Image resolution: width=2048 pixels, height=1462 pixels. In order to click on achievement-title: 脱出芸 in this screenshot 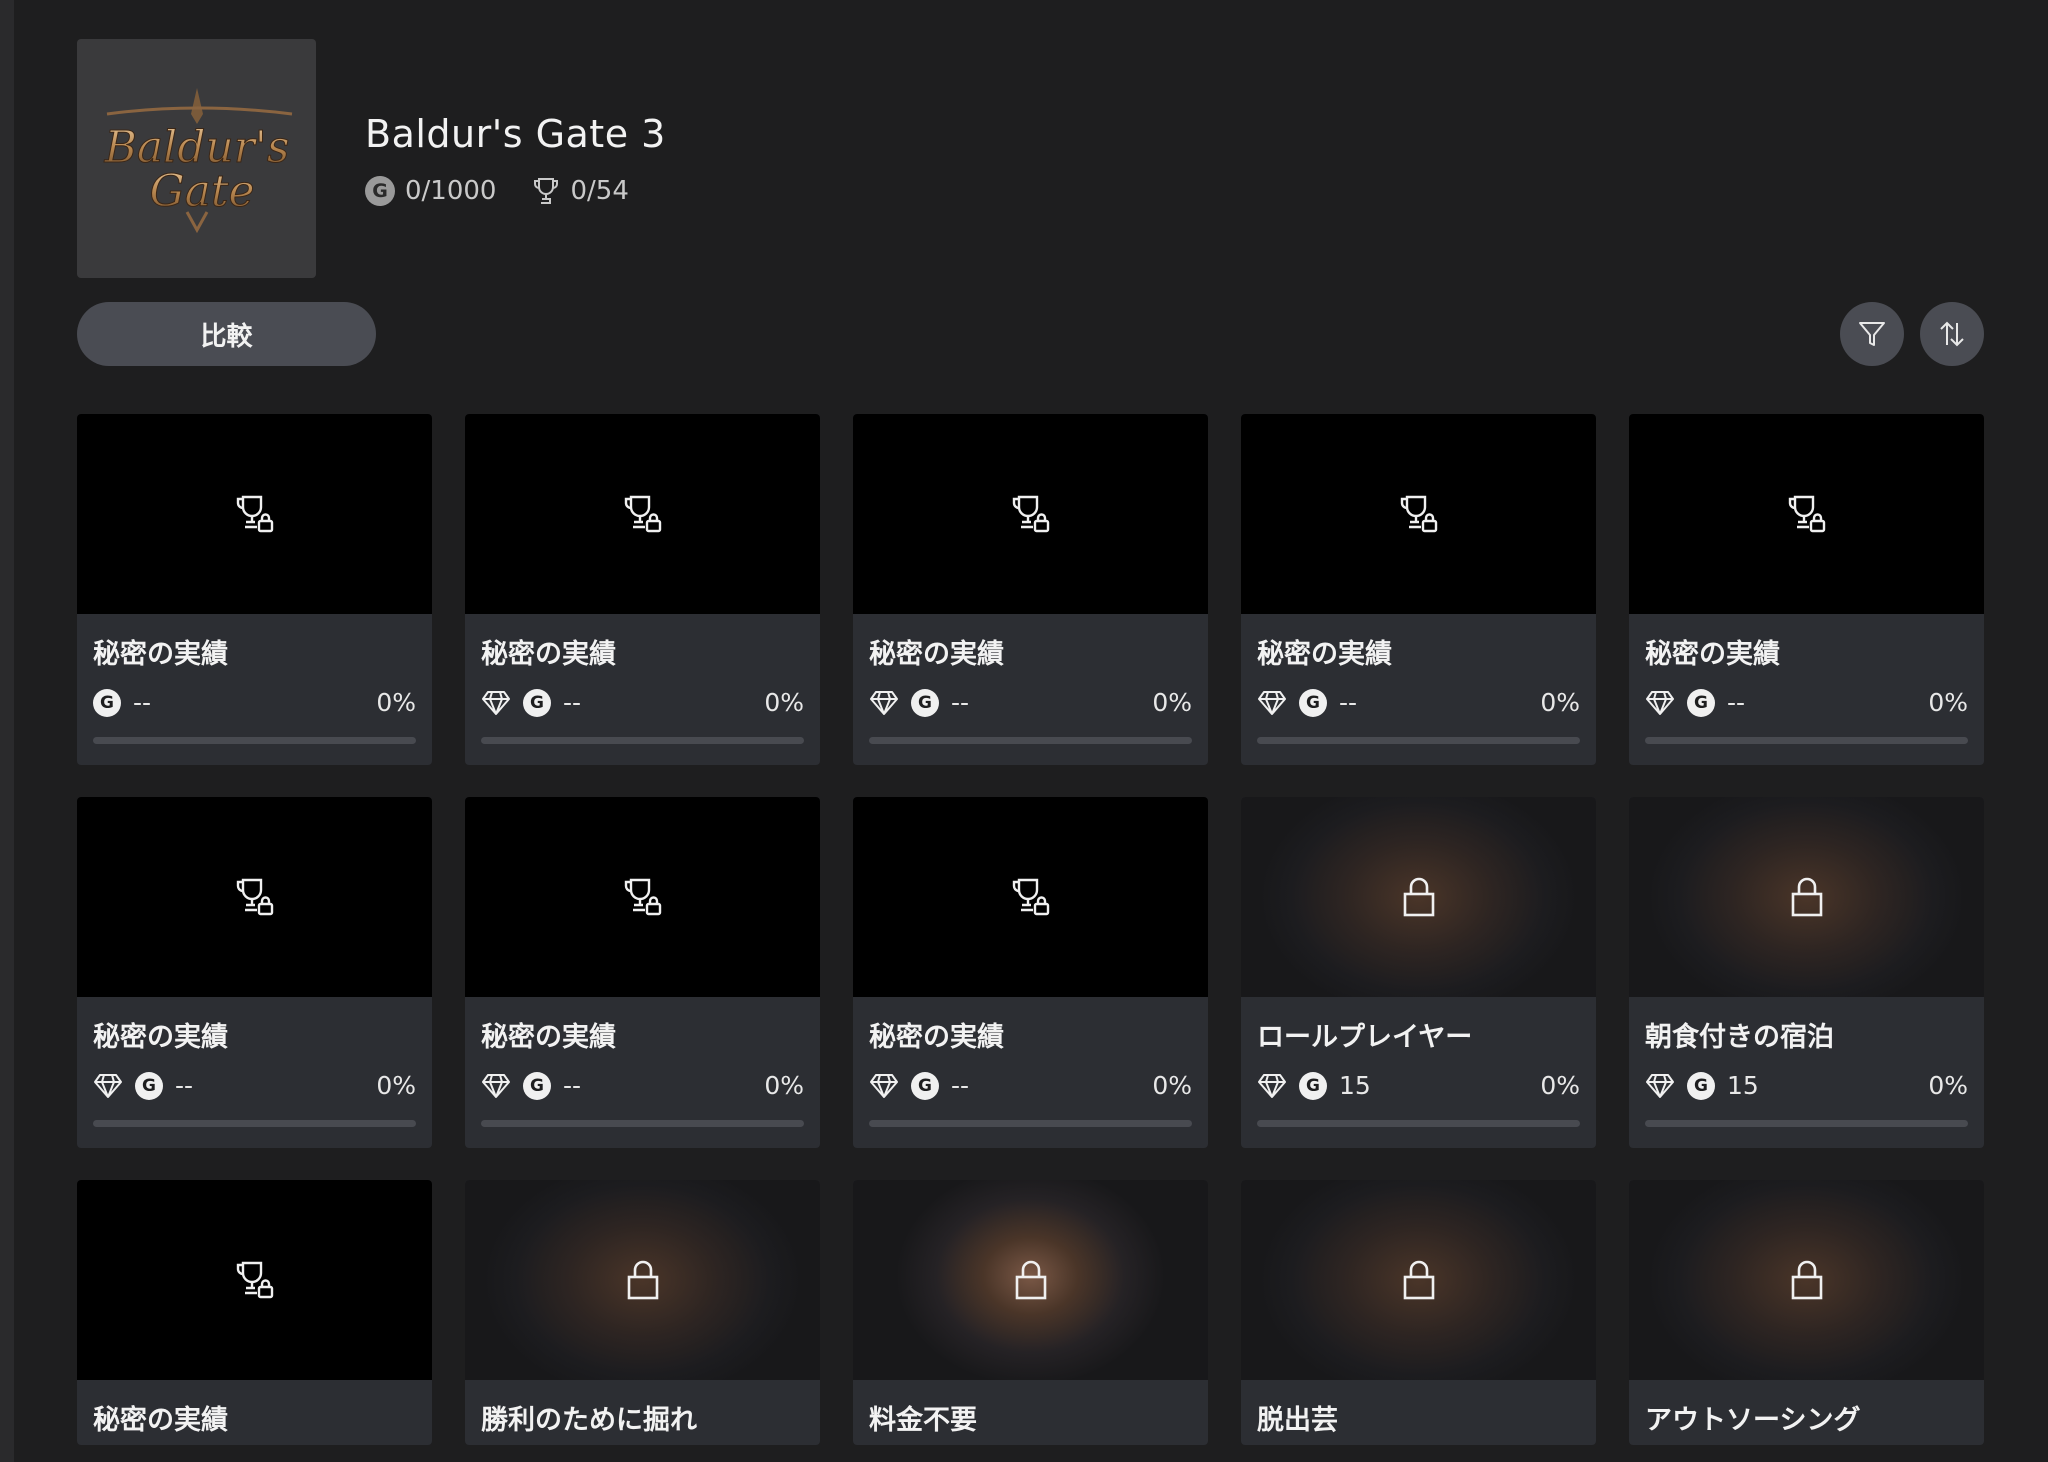, I will do `click(1297, 1419)`.